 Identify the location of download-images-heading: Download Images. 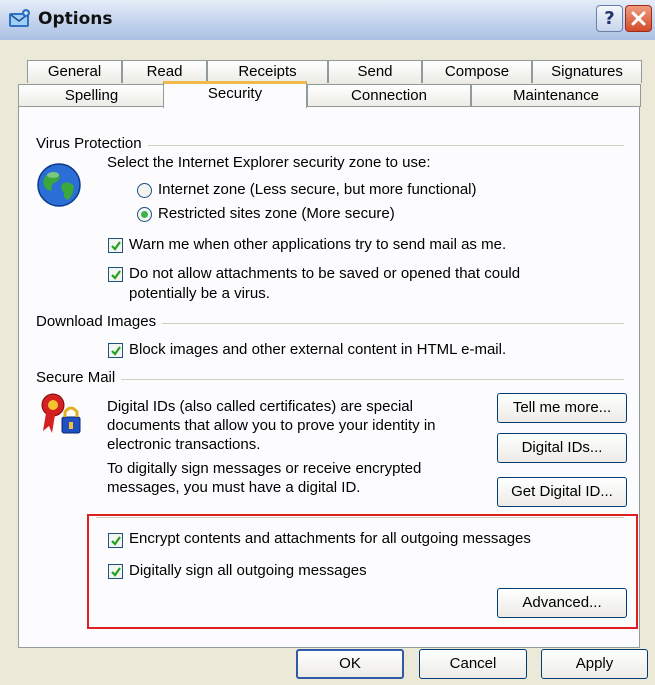
(99, 321).